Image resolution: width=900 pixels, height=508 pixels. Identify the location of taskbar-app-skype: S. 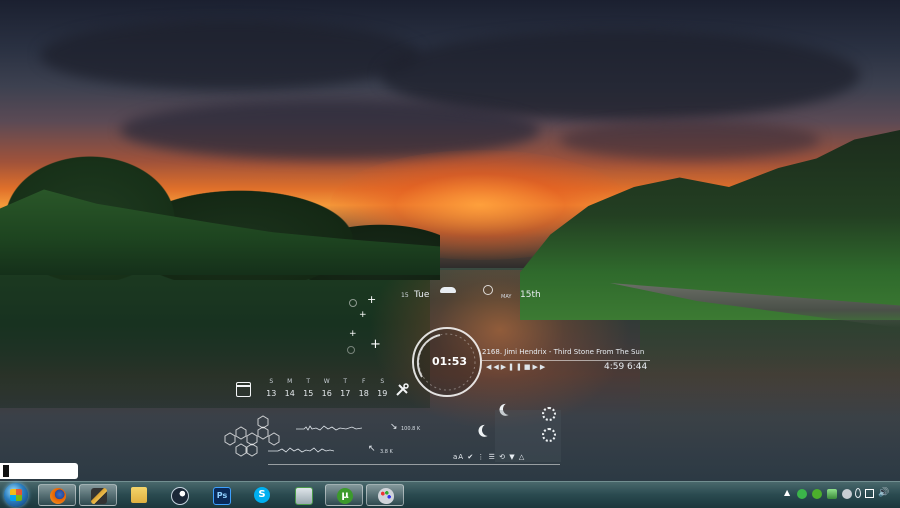
(262, 495).